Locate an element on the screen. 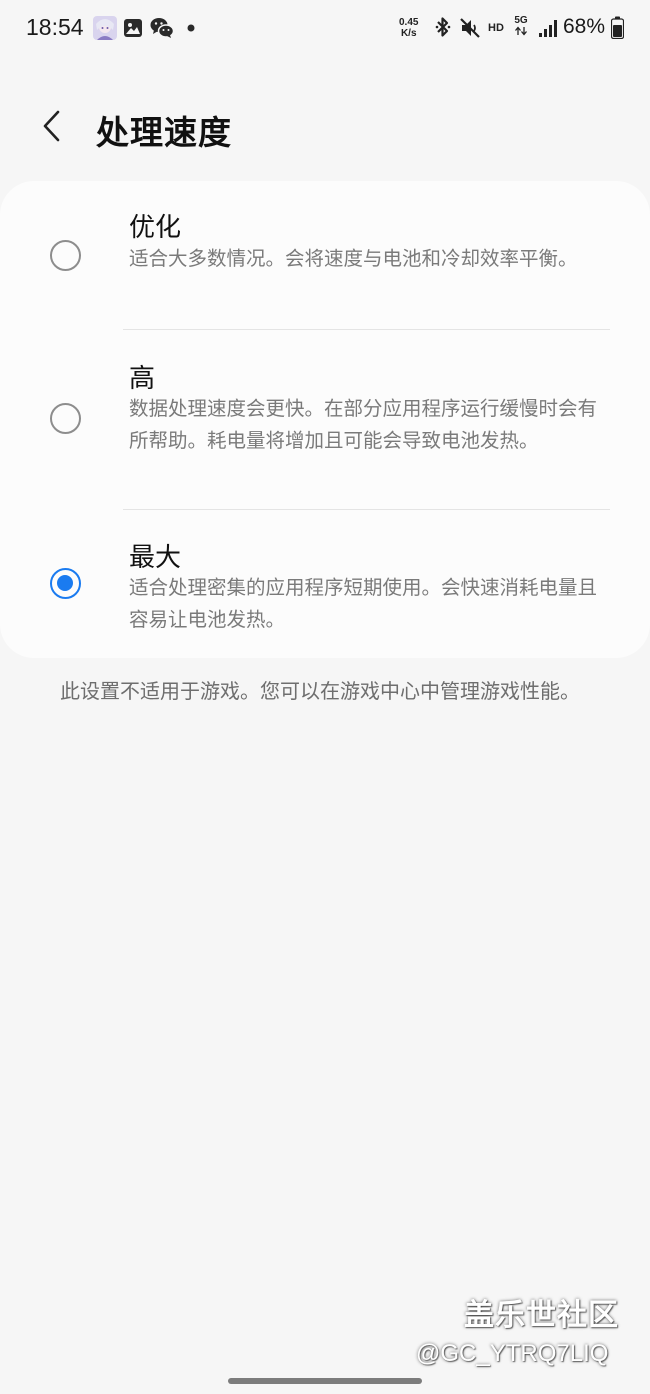 The width and height of the screenshot is (650, 1394). avatar-icon is located at coordinates (105, 28).